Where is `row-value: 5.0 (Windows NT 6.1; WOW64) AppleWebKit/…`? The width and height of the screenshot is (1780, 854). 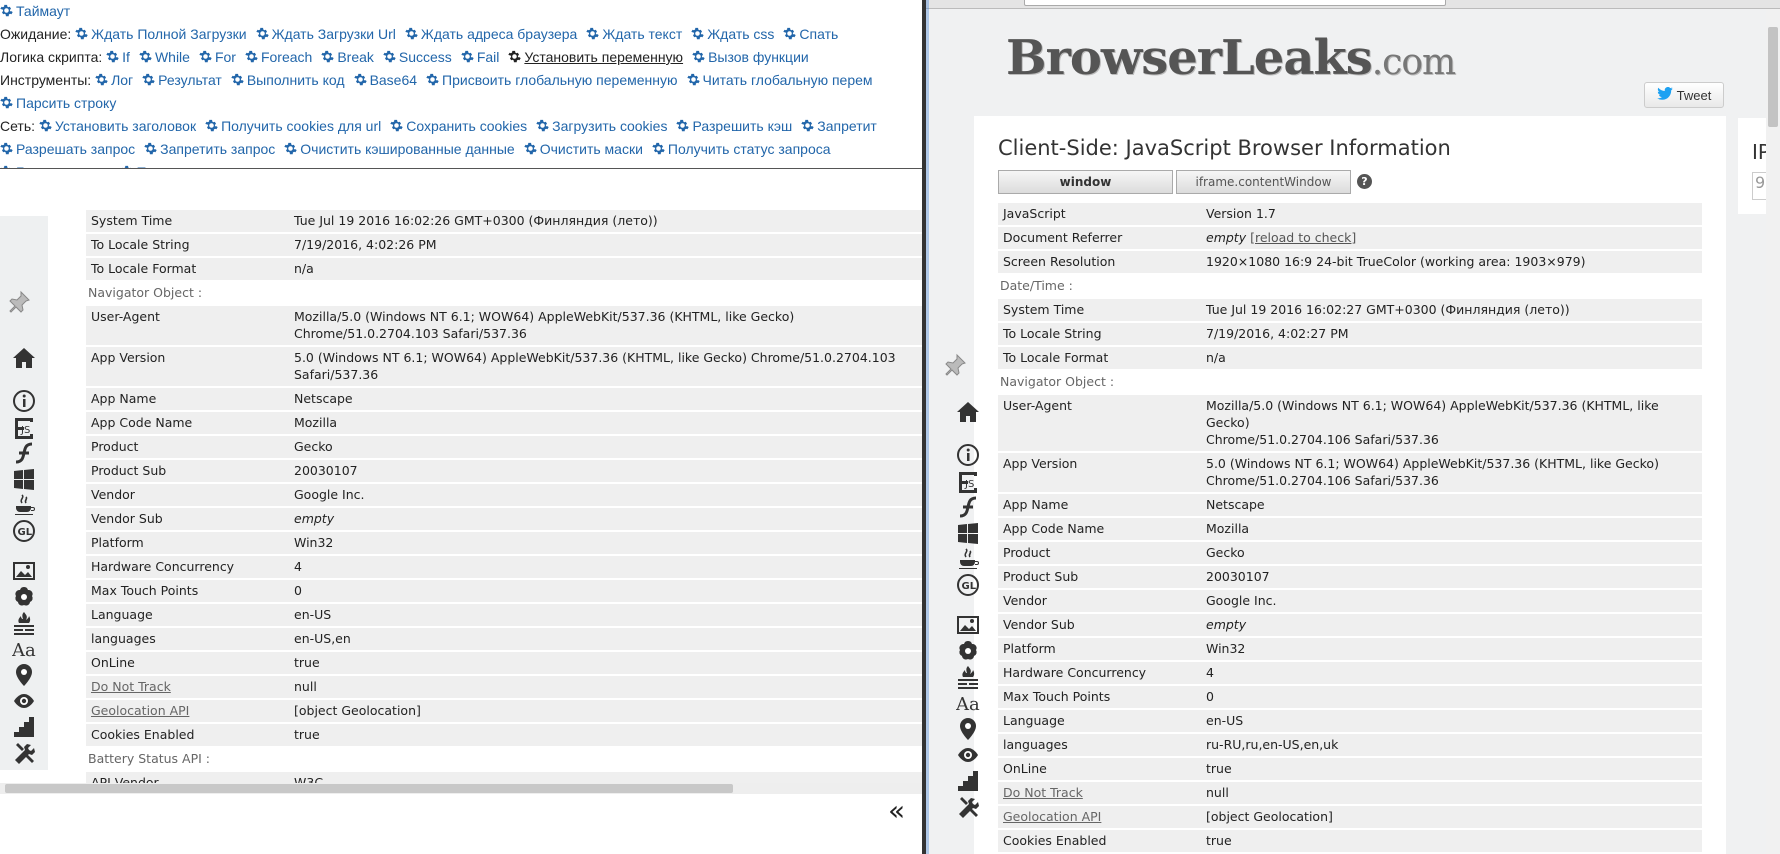
row-value: 5.0 (Windows NT 6.1; WOW64) AppleWebKit/… is located at coordinates (606, 366).